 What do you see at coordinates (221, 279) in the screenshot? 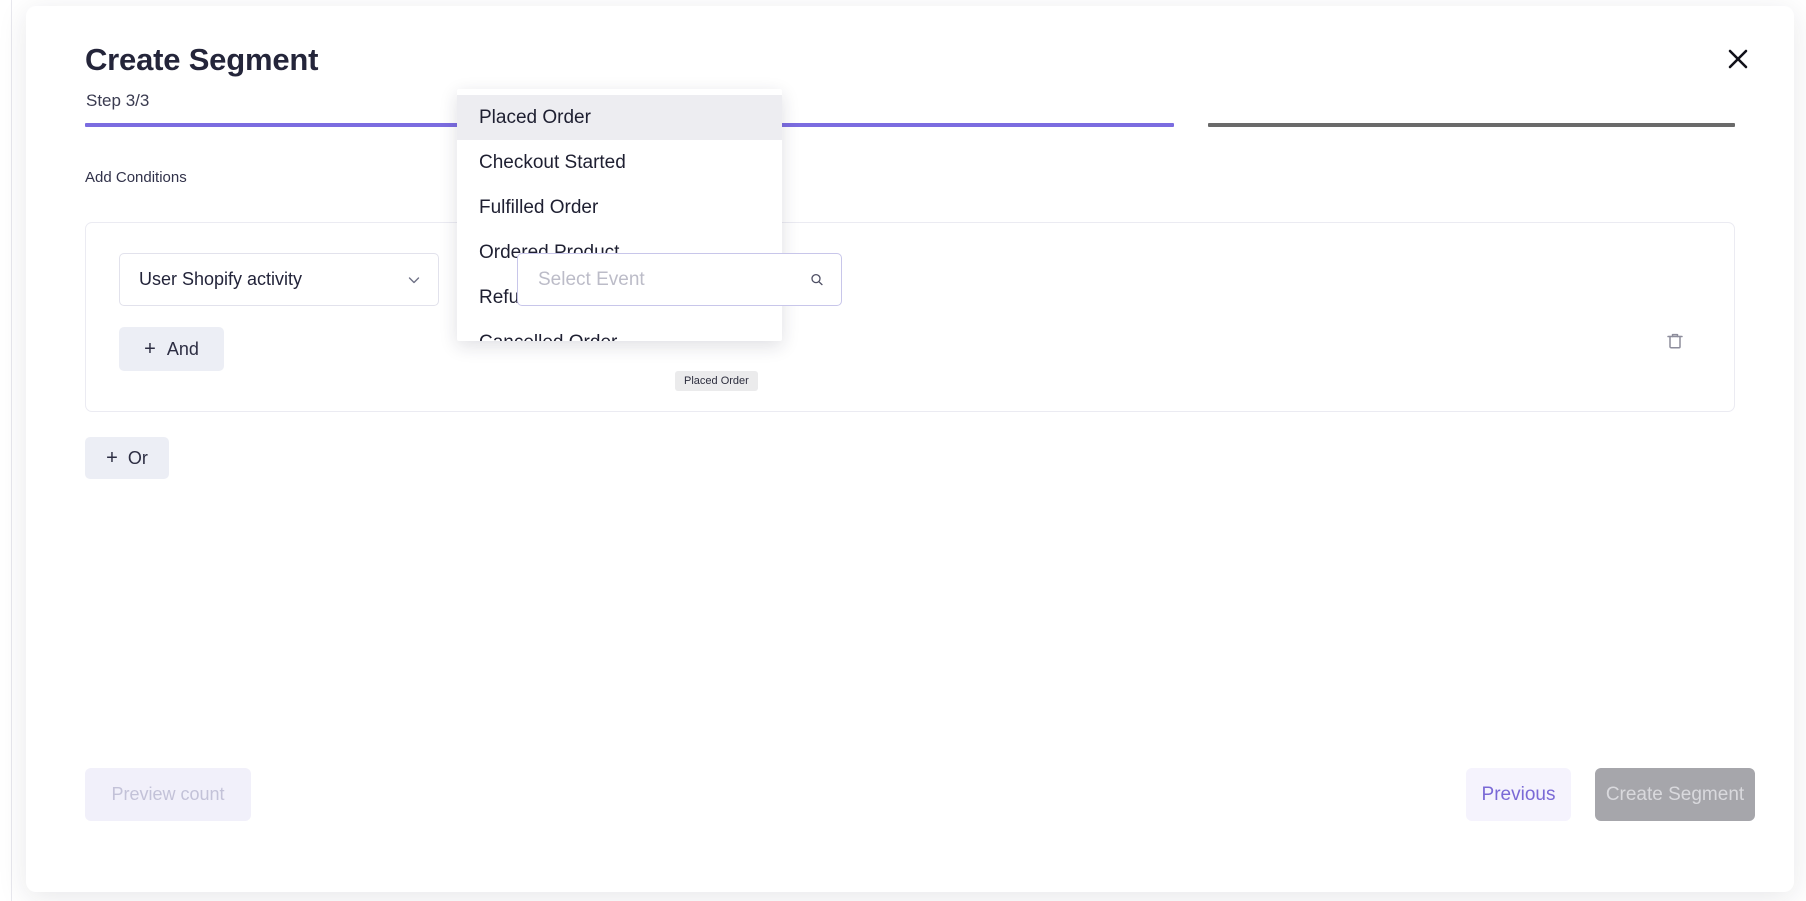
I see `source-select-value: User Shopify activity` at bounding box center [221, 279].